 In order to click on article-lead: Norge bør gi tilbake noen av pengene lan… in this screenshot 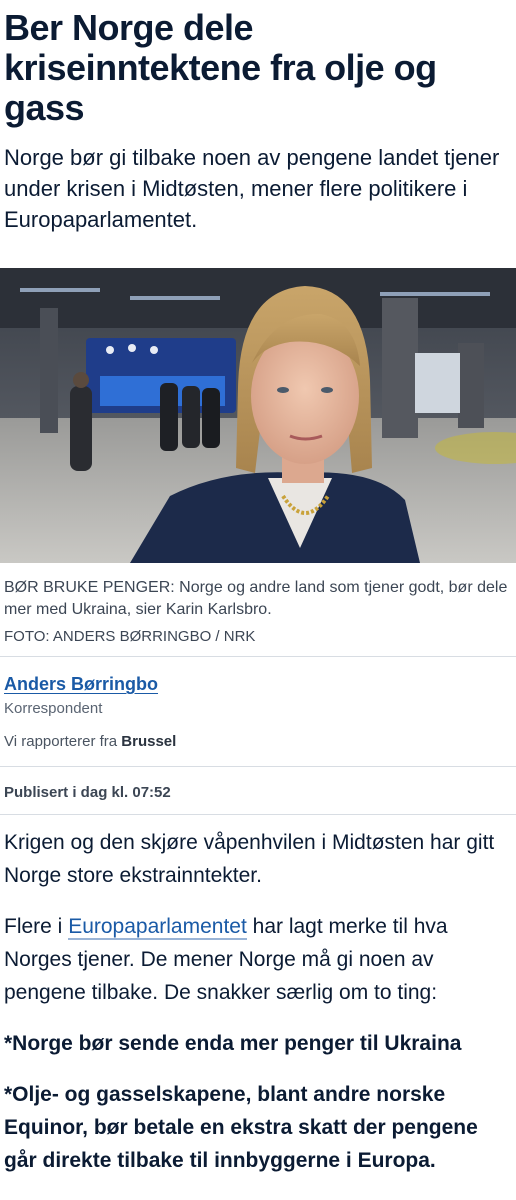, I will do `click(252, 188)`.